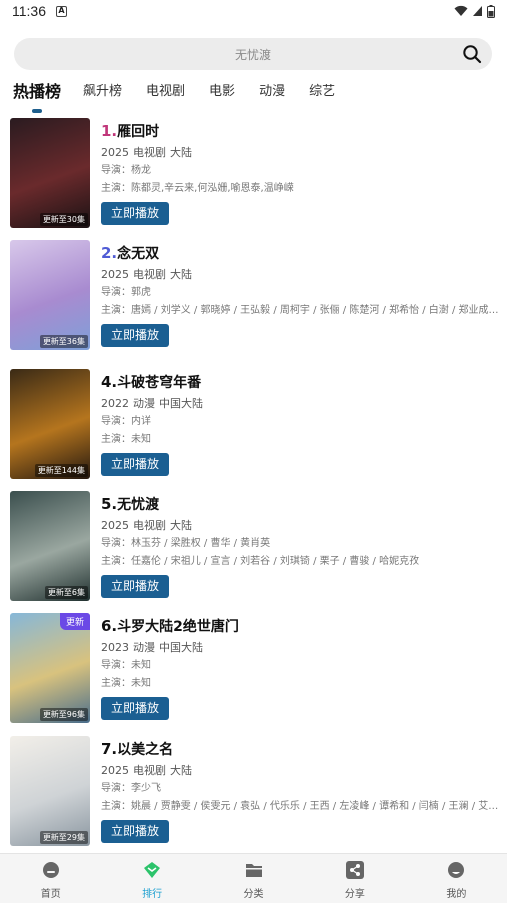 This screenshot has width=507, height=903. I want to click on battery-icon, so click(491, 11).